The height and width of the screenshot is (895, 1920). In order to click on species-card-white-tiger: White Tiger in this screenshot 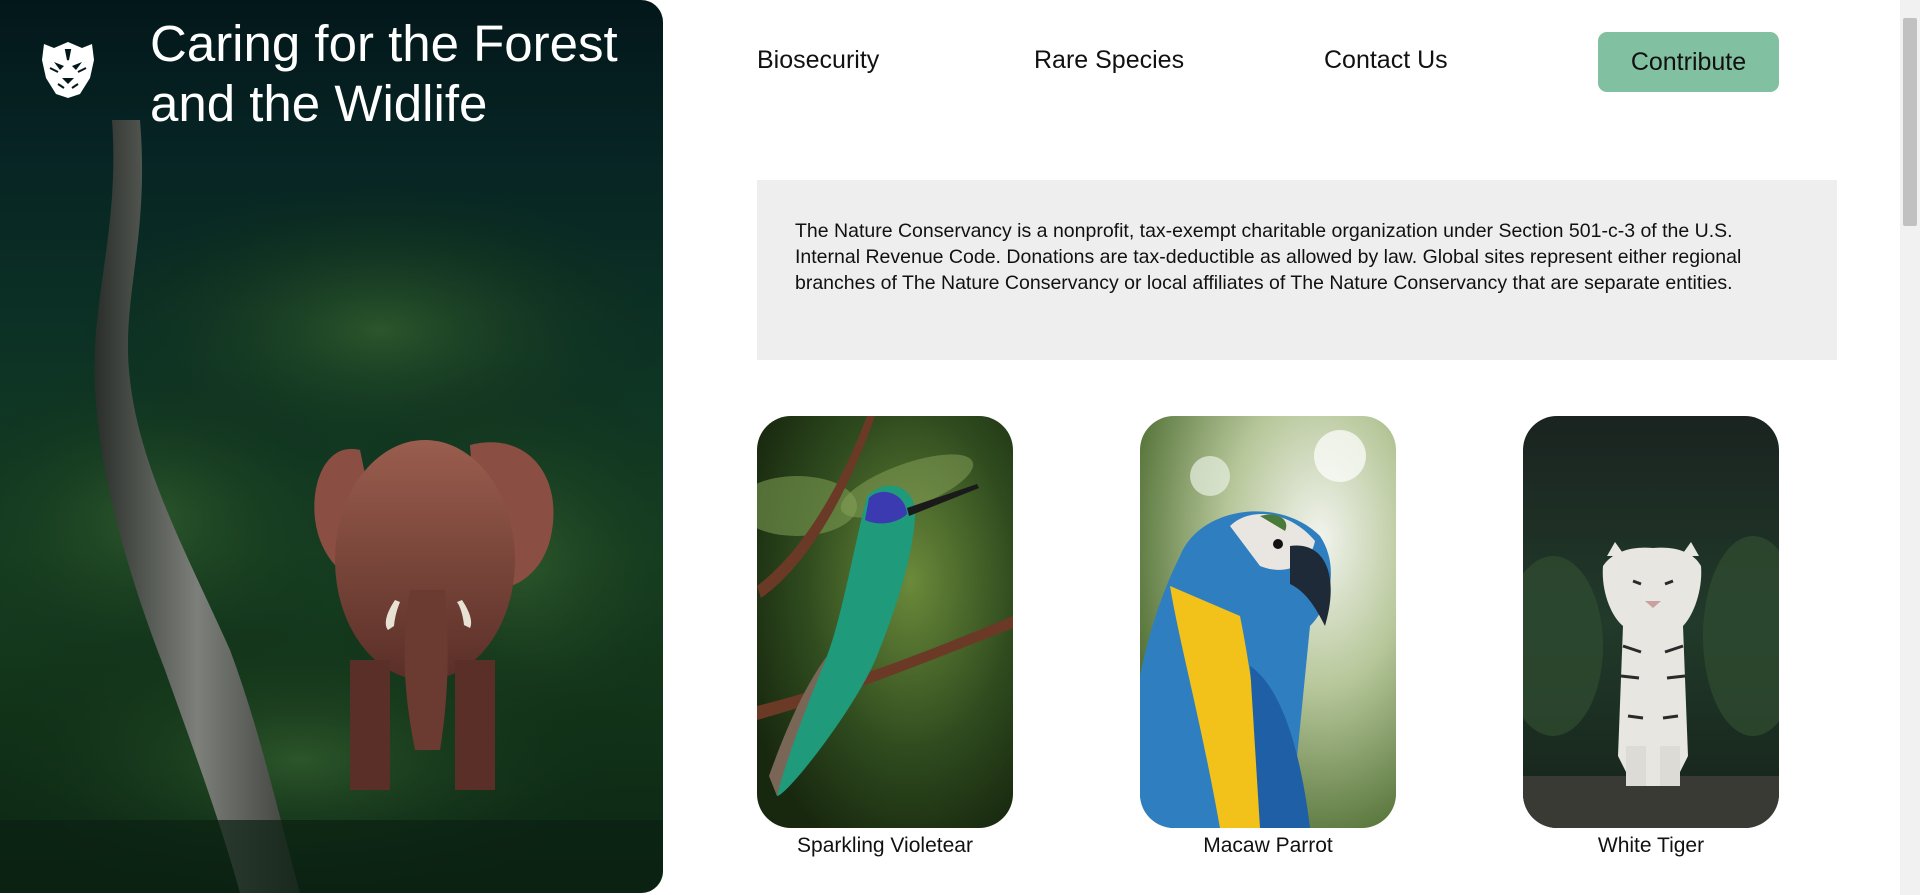, I will do `click(1651, 637)`.